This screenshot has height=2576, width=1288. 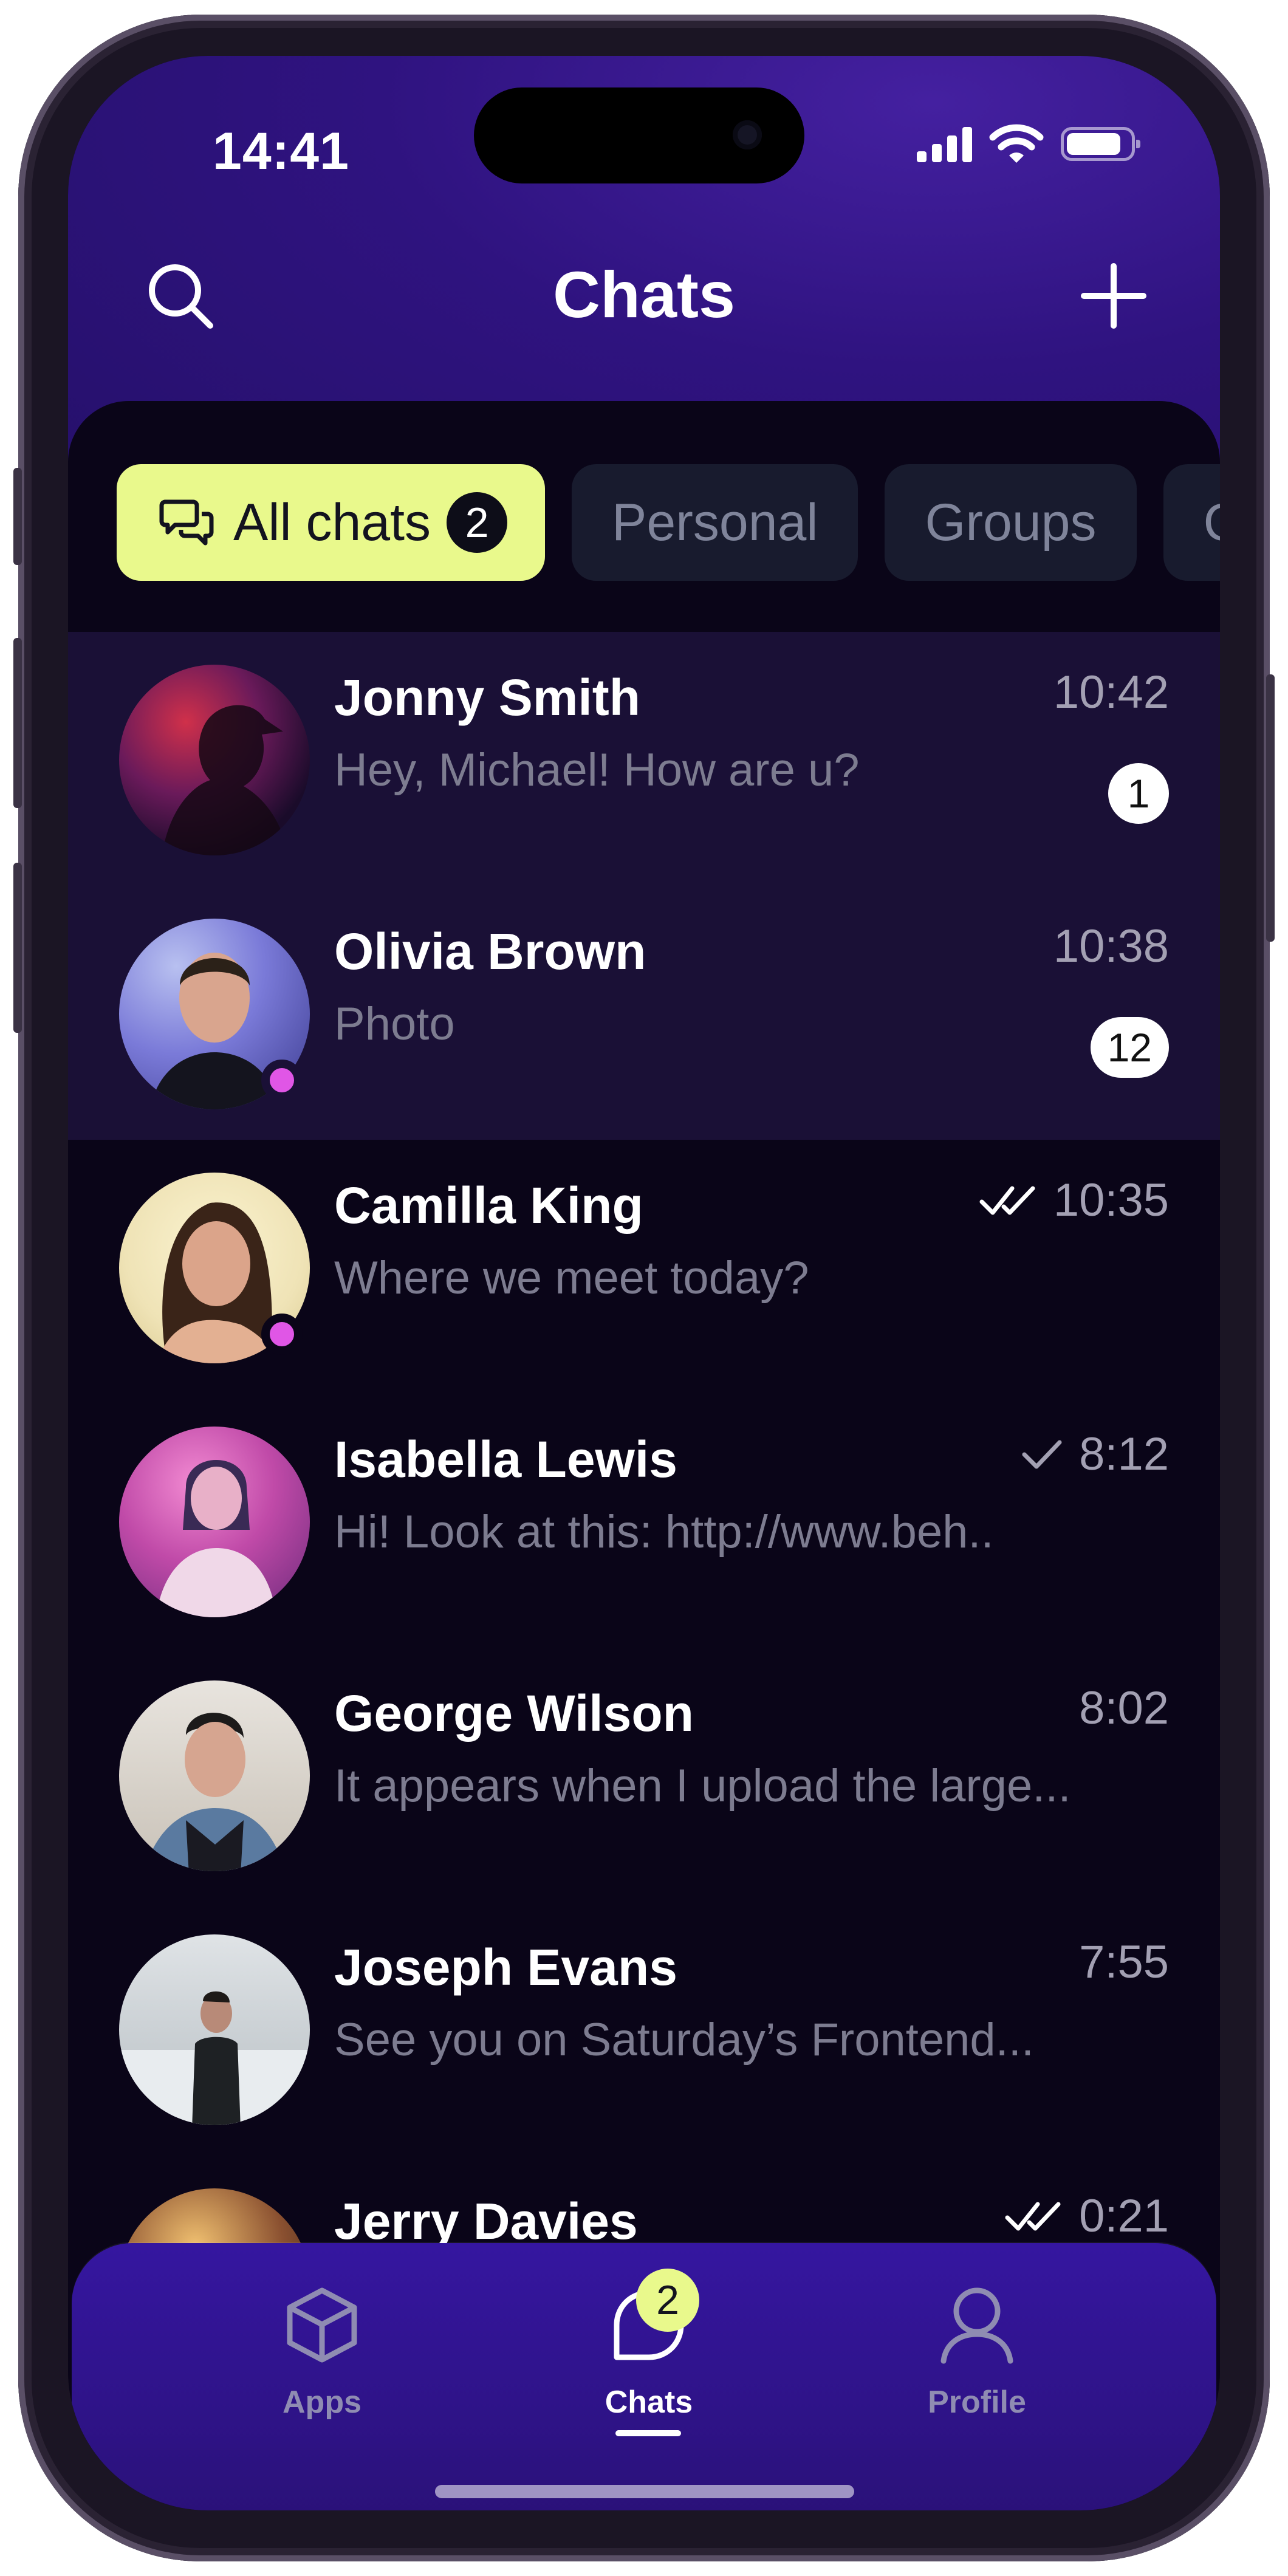 I want to click on new-chat-button, so click(x=1113, y=295).